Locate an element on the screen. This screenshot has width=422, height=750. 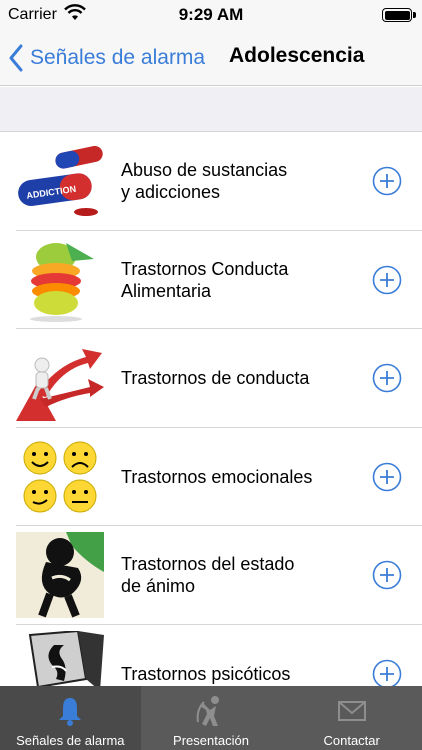
list-item-label: Trastornos Conducta Alimentaria is located at coordinates (205, 279).